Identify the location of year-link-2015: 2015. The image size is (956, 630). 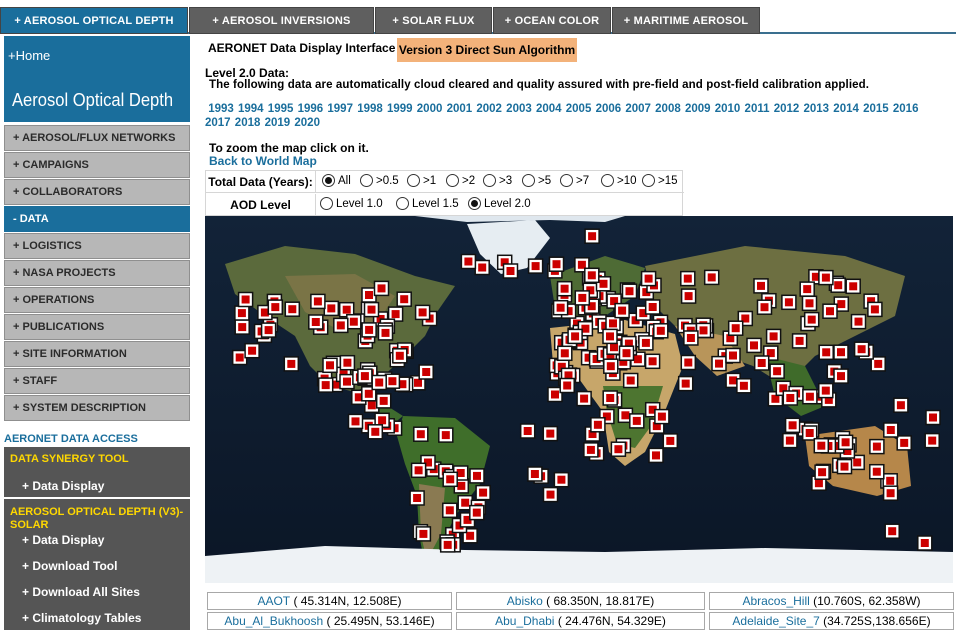
(876, 109).